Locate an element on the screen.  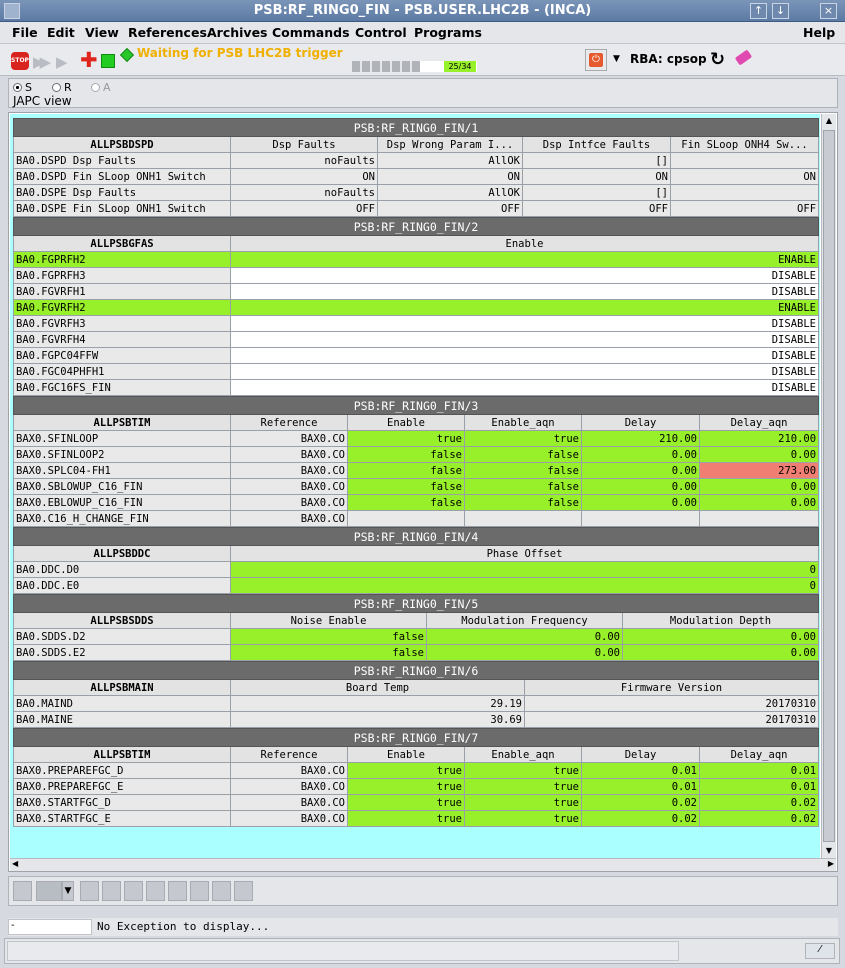
vertical-scroll-thumb is located at coordinates (829, 486).